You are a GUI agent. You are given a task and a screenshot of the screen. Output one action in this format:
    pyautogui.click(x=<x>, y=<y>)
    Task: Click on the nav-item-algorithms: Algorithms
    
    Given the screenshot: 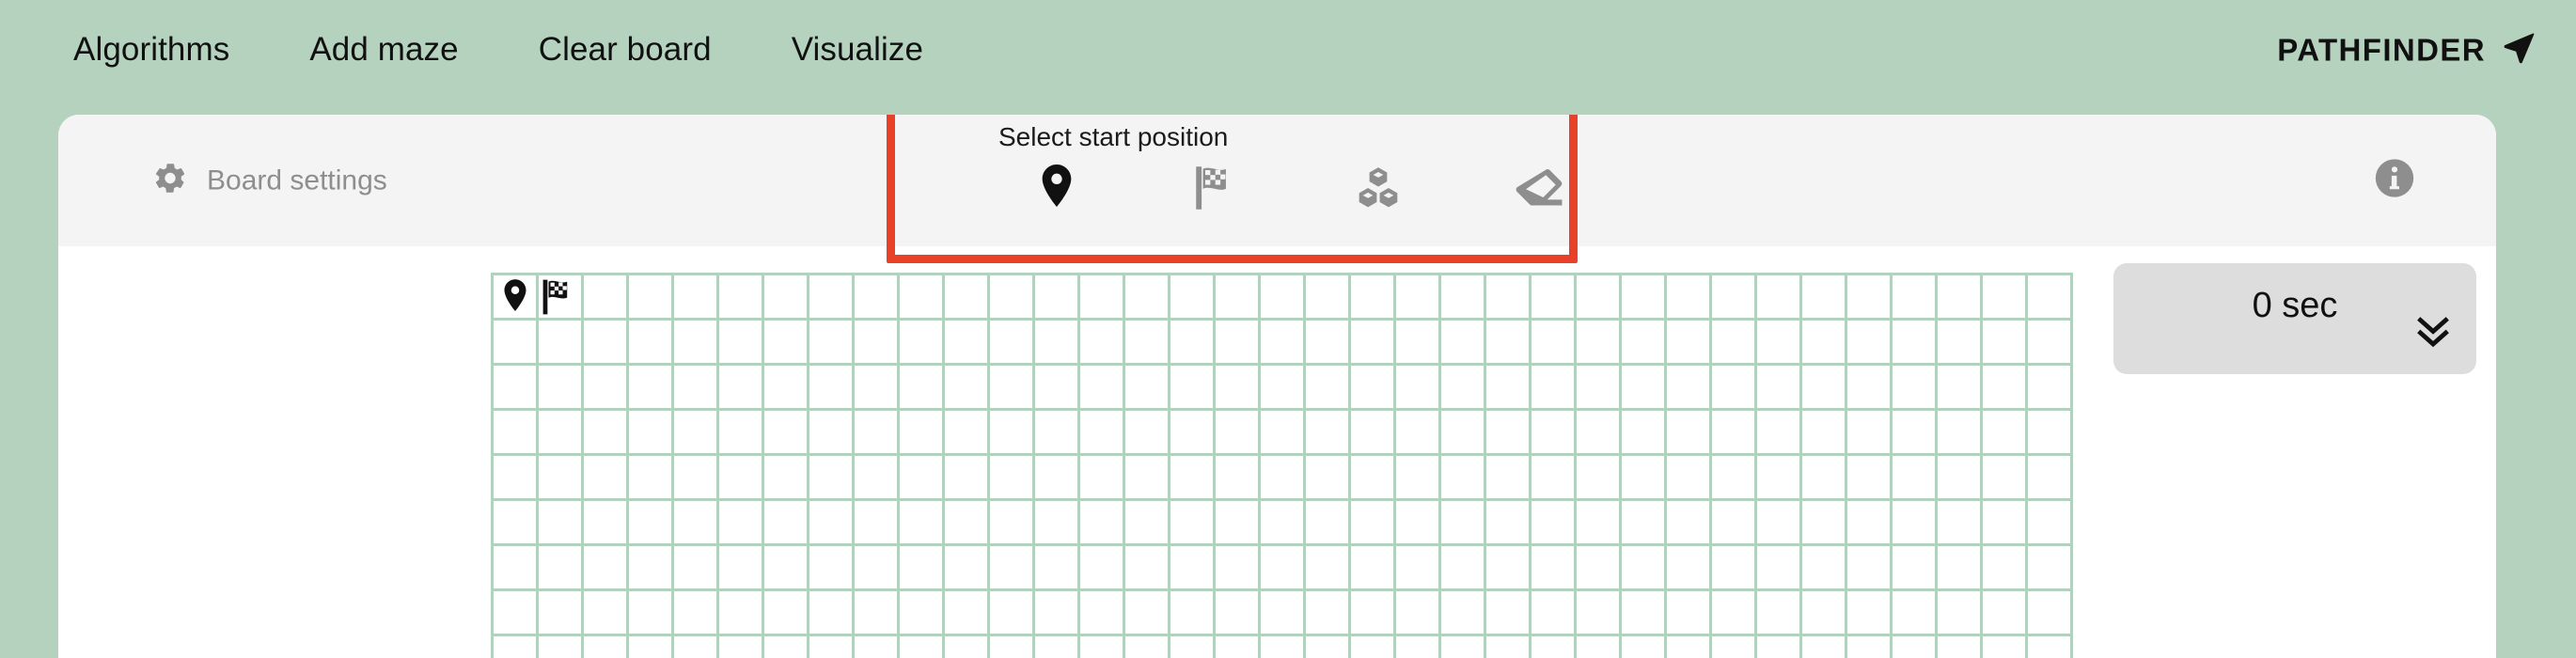 What is the action you would take?
    pyautogui.click(x=172, y=49)
    